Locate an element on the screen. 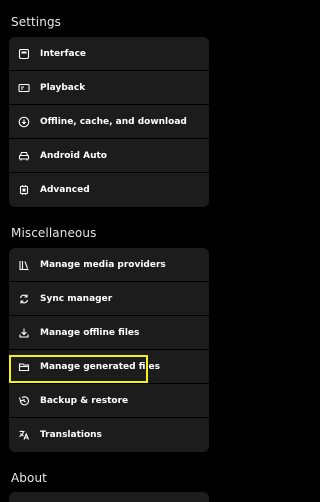 This screenshot has width=320, height=502. settings-item-label: Advanced is located at coordinates (65, 190).